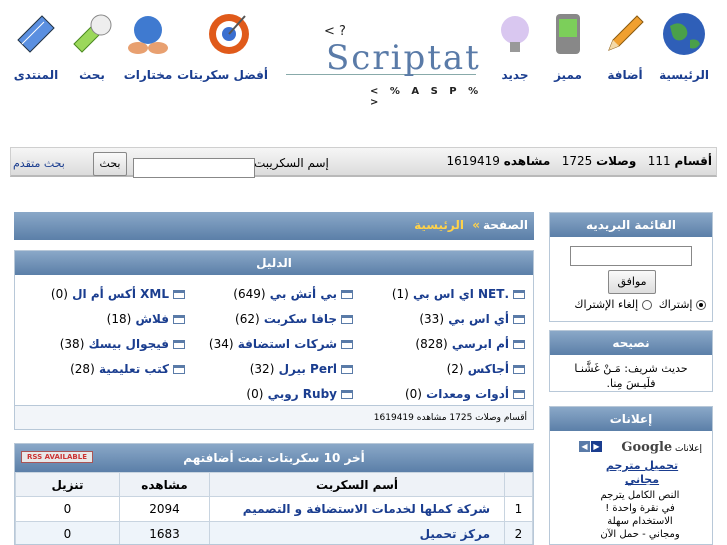  I want to click on dir-item: أم ابرسي (828), so click(470, 344).